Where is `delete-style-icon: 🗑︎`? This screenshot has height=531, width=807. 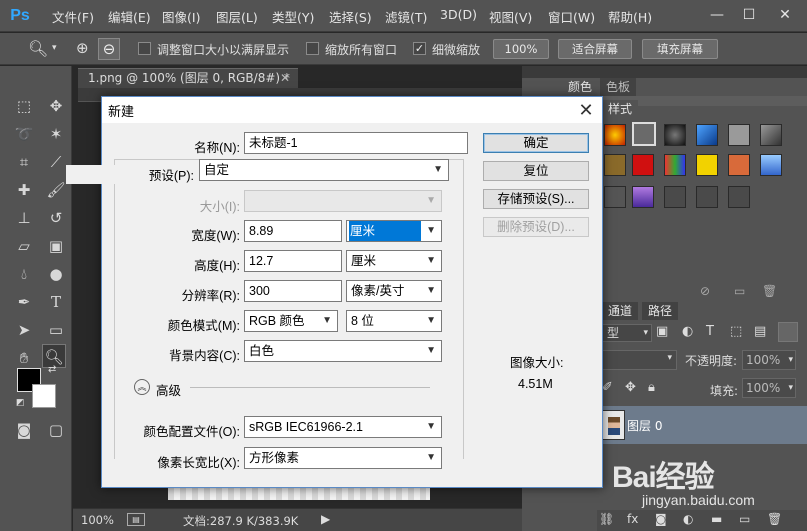
delete-style-icon: 🗑︎ is located at coordinates (769, 291).